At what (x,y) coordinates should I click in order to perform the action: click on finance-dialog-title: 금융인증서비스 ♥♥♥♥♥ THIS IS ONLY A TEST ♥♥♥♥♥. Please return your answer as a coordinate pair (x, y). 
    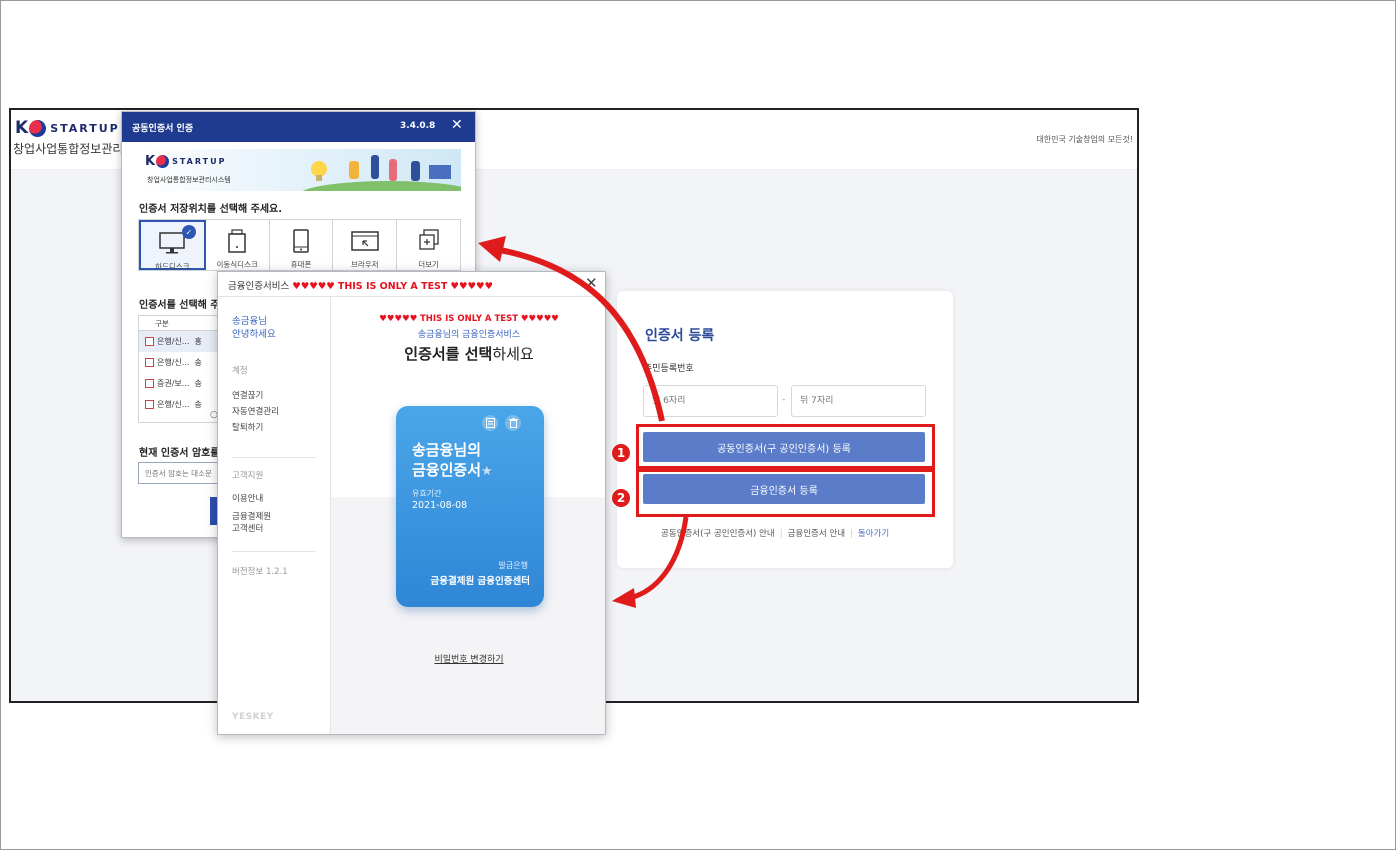
    Looking at the image, I should click on (360, 285).